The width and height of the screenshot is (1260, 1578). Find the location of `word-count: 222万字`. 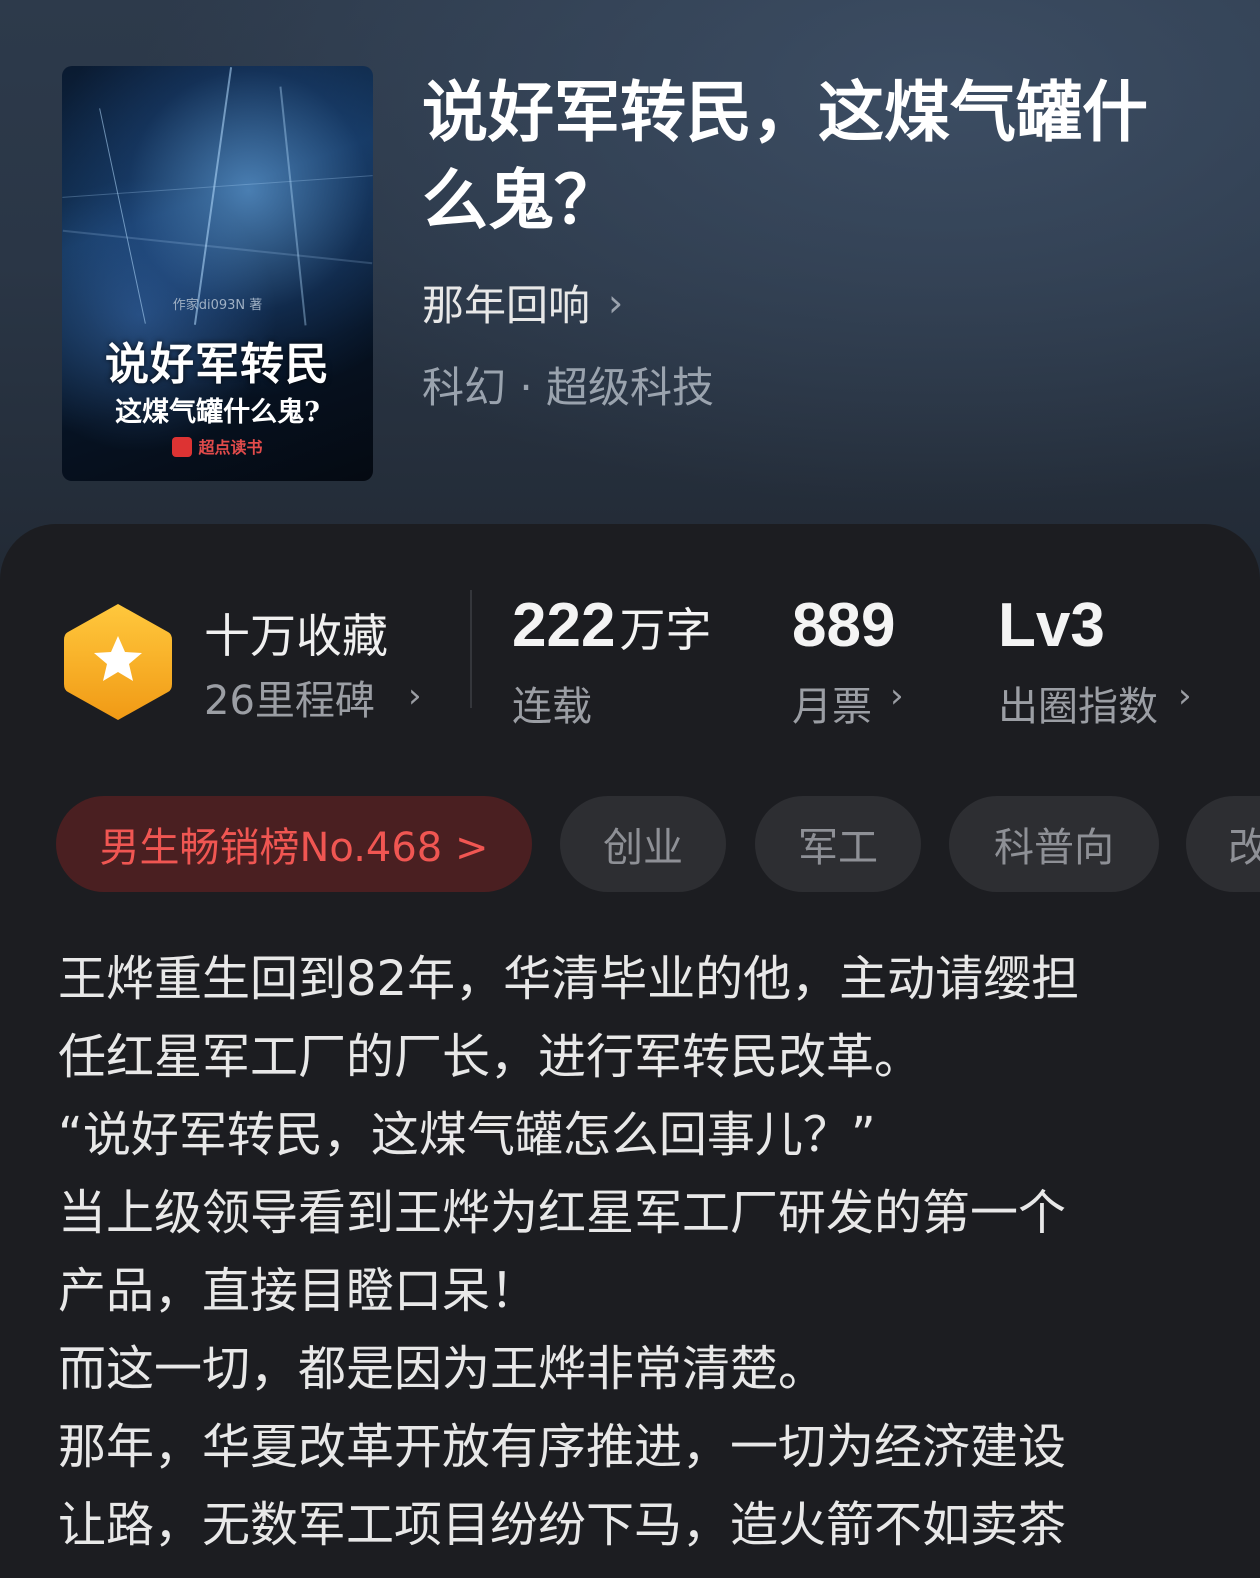

word-count: 222万字 is located at coordinates (612, 625).